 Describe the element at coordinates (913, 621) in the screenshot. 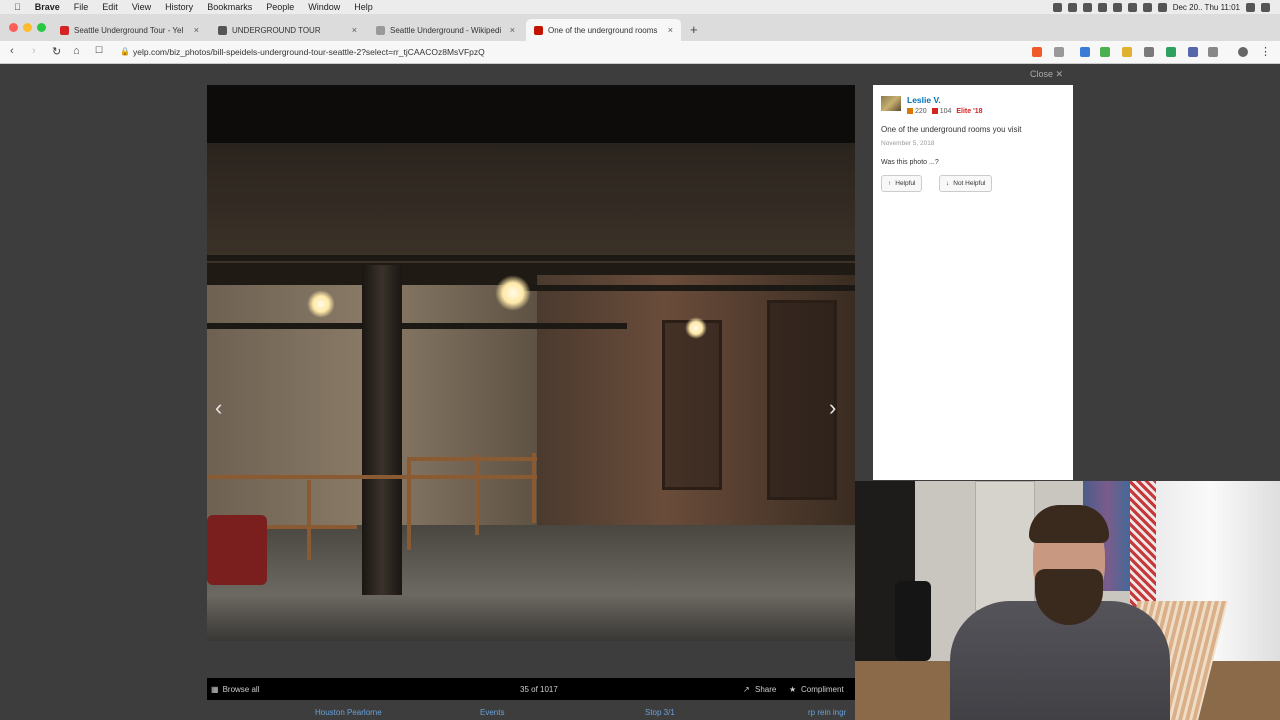

I see `webcam-chair` at that location.